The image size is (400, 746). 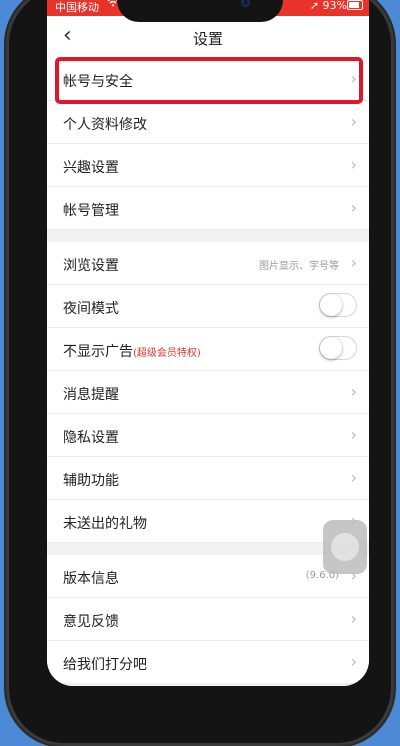 I want to click on row-label: 隐私设置, so click(x=91, y=438).